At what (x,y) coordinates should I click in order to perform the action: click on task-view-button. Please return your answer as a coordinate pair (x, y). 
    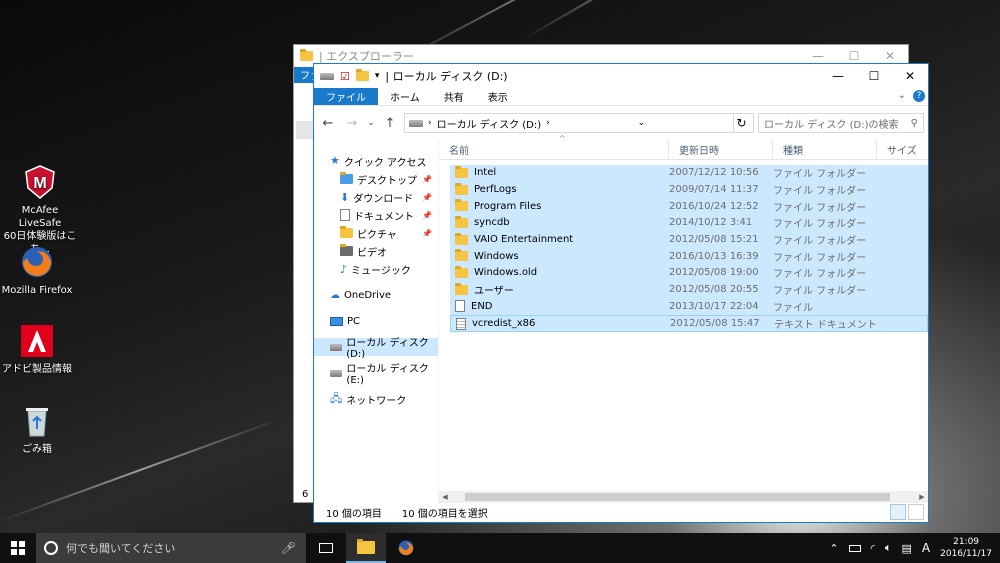
    Looking at the image, I should click on (326, 548).